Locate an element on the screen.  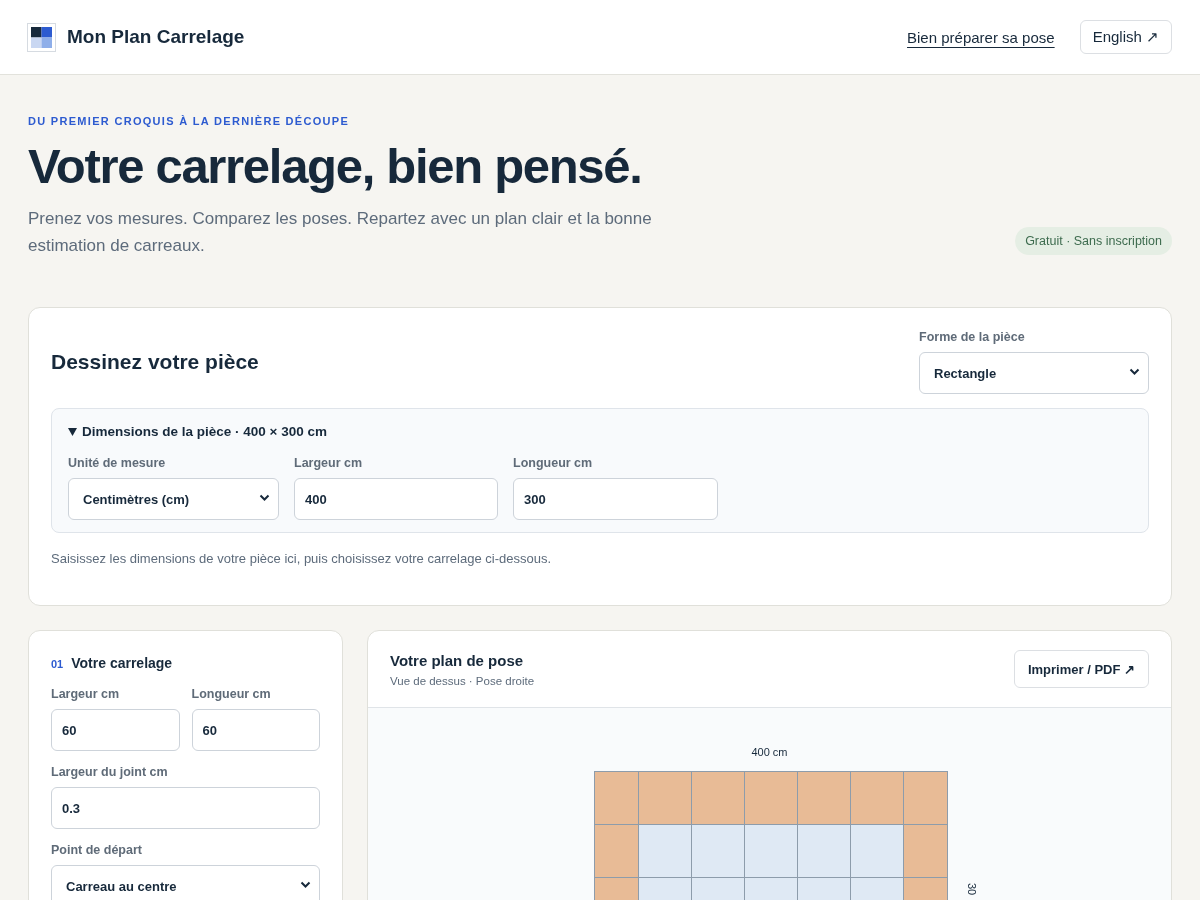
field-label: Largeur du joint cm is located at coordinates (110, 772).